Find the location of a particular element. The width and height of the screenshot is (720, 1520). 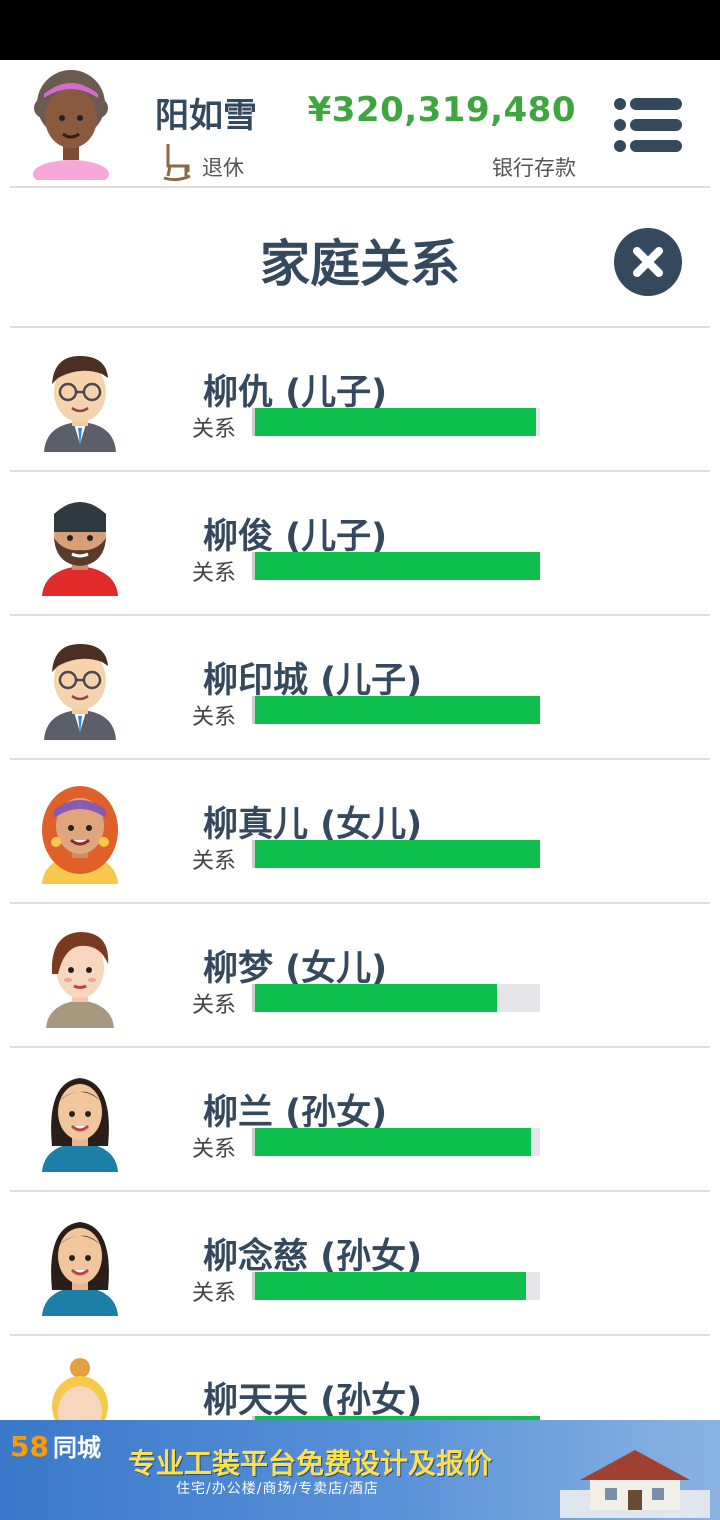

ad-headline: 专业工装平台免费设计及报价 is located at coordinates (310, 1463).